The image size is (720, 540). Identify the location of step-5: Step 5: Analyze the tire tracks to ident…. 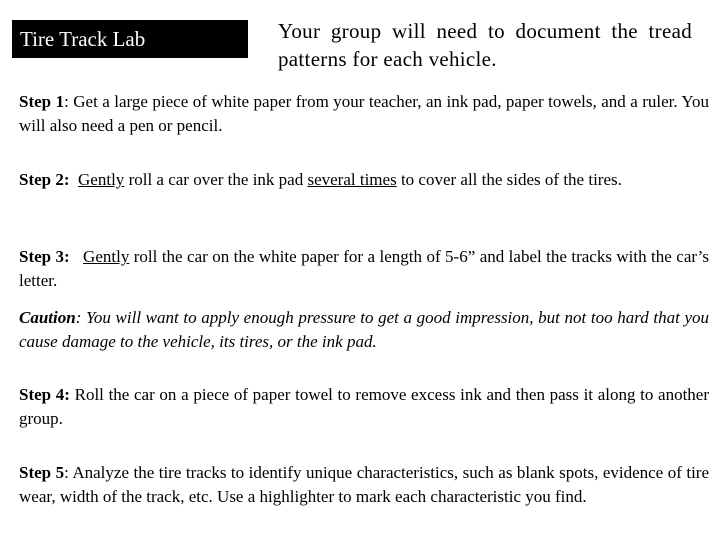
(364, 484).